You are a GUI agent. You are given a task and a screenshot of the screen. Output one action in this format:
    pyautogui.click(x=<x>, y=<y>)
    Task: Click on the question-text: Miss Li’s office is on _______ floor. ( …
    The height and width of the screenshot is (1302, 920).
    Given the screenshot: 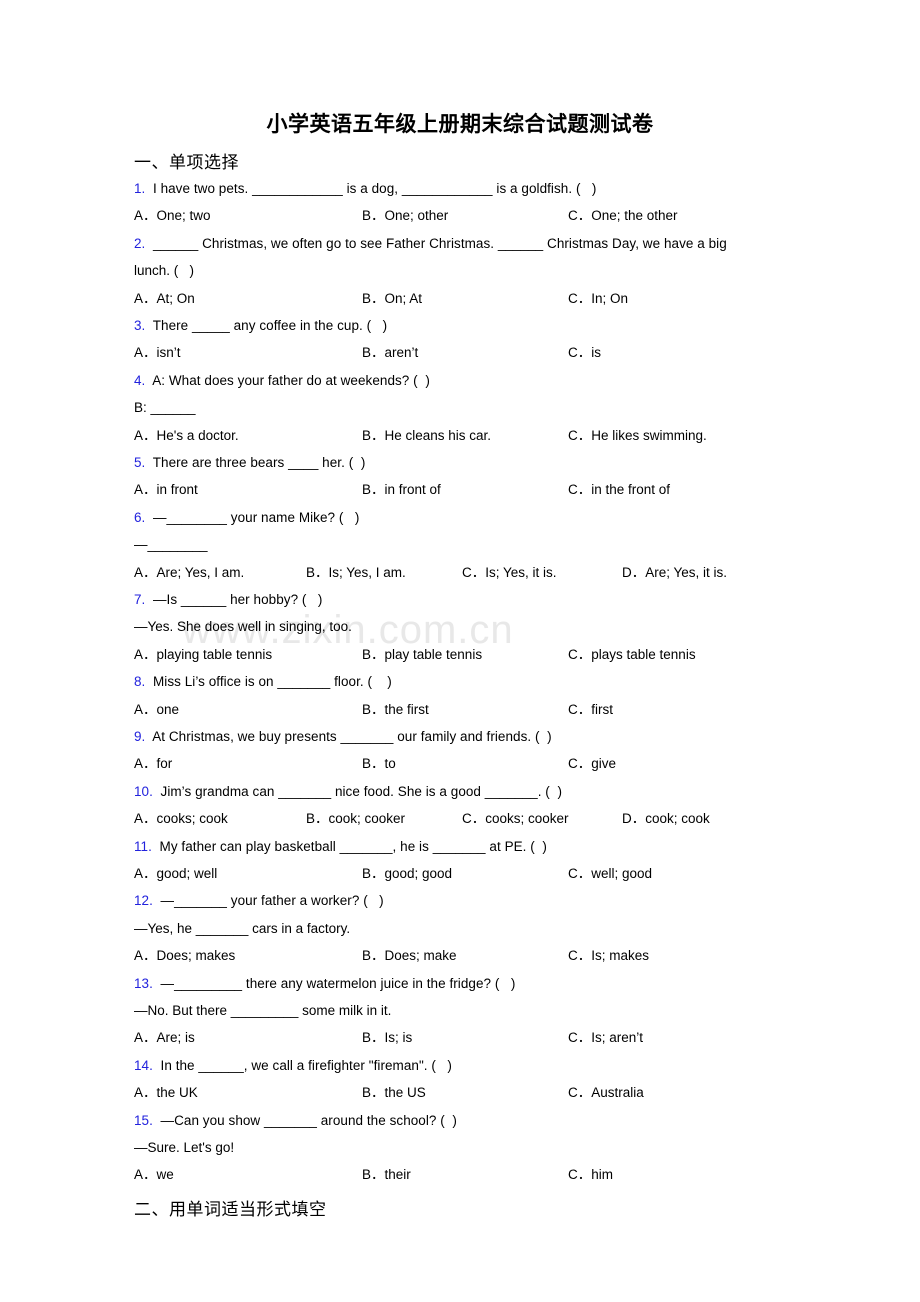 What is the action you would take?
    pyautogui.click(x=272, y=682)
    